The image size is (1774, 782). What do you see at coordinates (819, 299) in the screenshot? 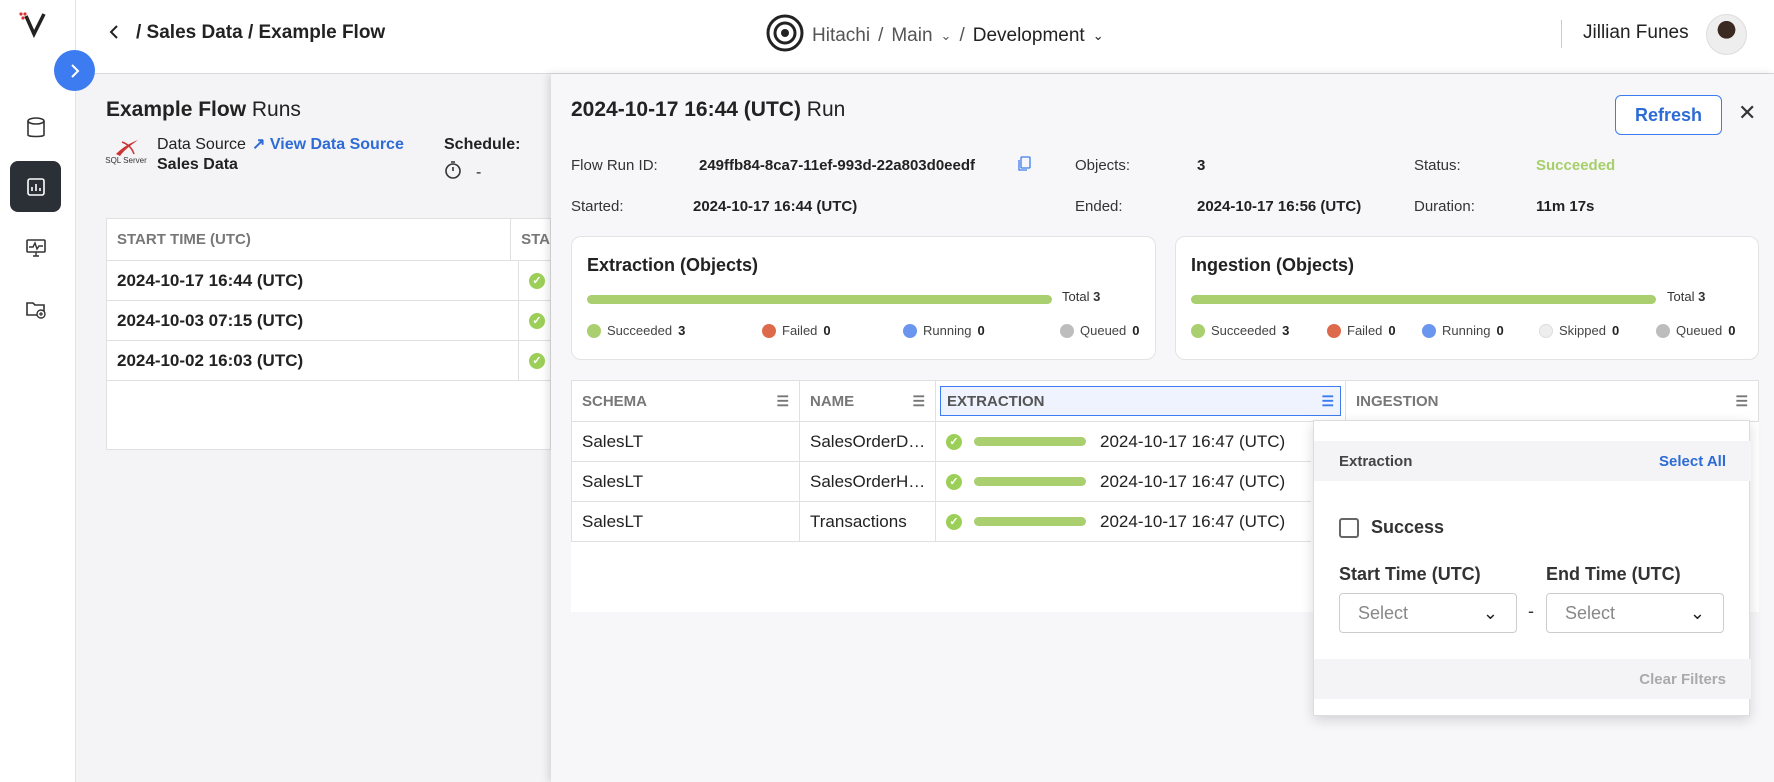
I see `extraction-progress-bar` at bounding box center [819, 299].